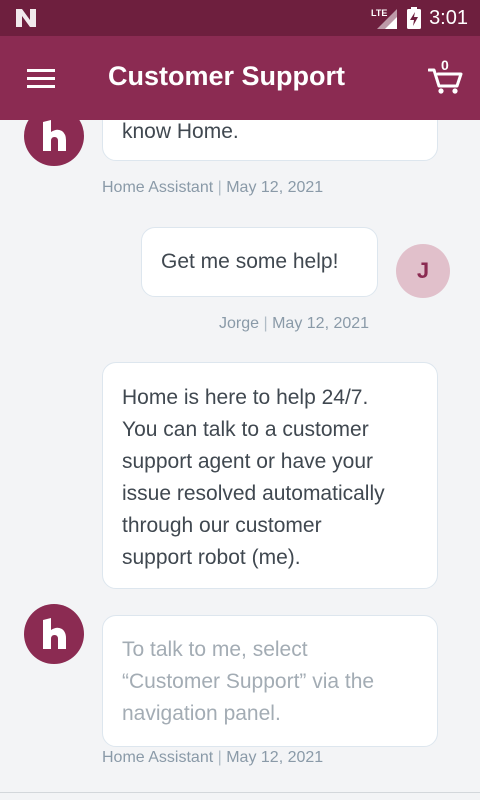  Describe the element at coordinates (222, 525) in the screenshot. I see `message-line: through our customer` at that location.